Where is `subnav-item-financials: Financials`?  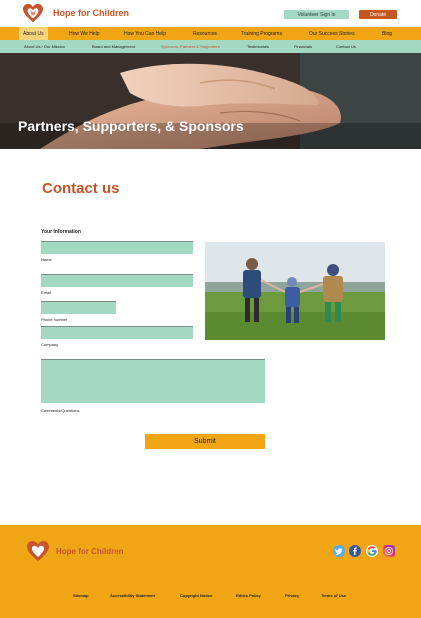
subnav-item-financials: Financials is located at coordinates (303, 46).